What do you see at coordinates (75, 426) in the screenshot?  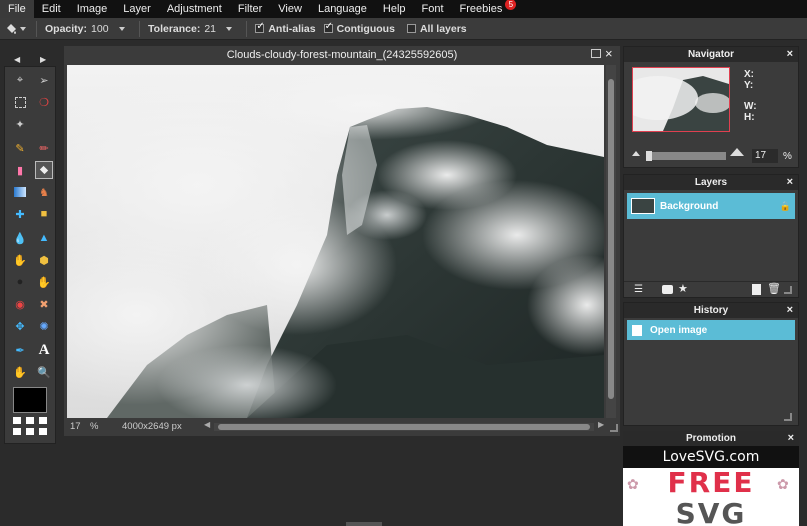 I see `zoom-value: 17` at bounding box center [75, 426].